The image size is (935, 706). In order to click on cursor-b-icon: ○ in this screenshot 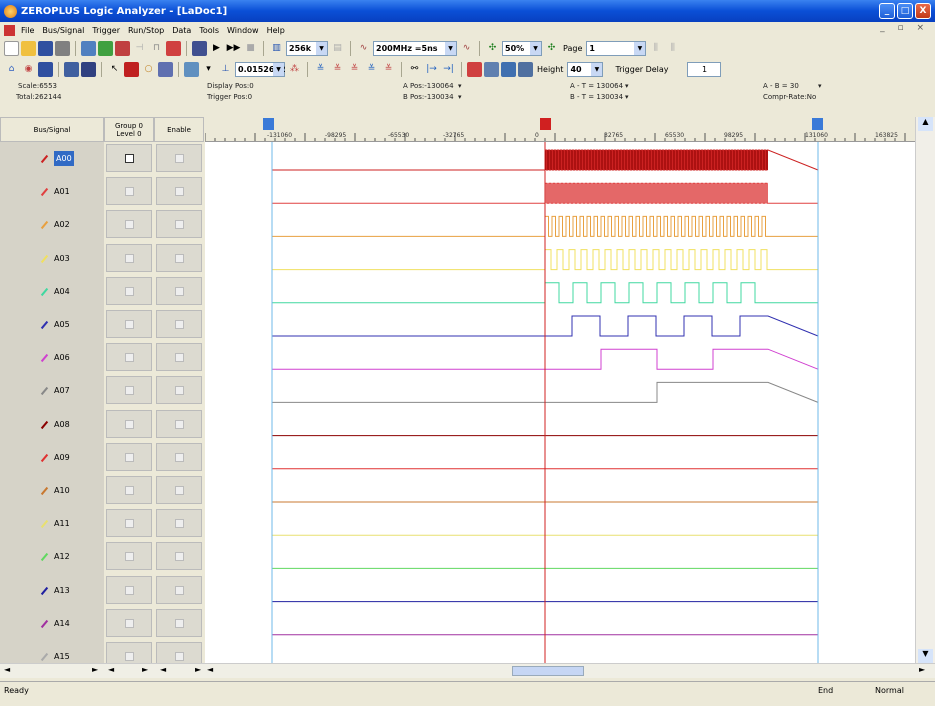, I will do `click(148, 69)`.